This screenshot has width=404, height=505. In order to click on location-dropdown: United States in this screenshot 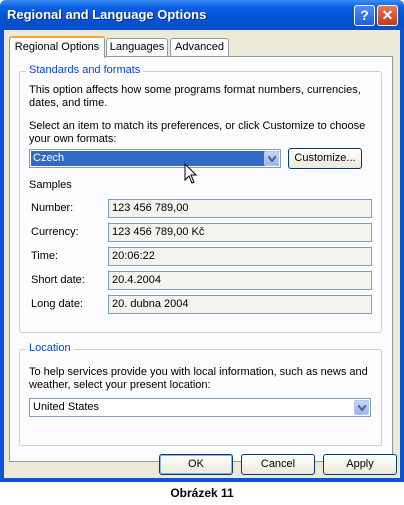, I will do `click(200, 407)`.